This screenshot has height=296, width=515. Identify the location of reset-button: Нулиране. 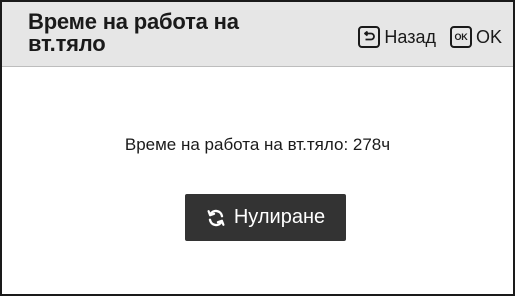
(265, 217).